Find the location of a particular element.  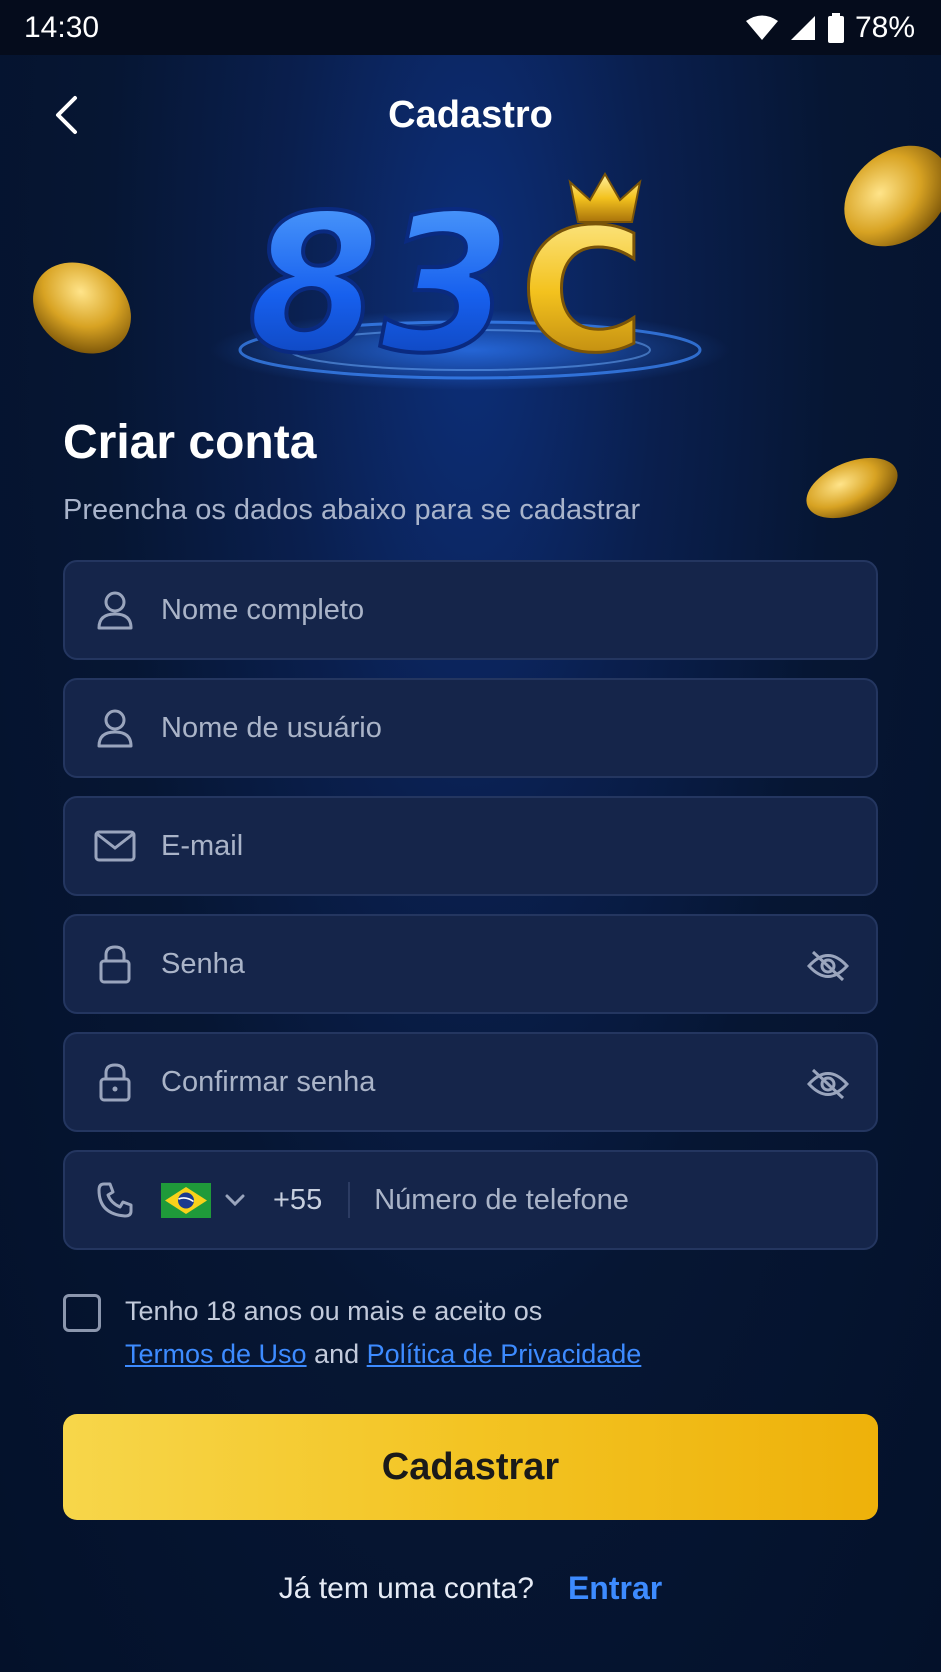

crown-icon is located at coordinates (605, 197).